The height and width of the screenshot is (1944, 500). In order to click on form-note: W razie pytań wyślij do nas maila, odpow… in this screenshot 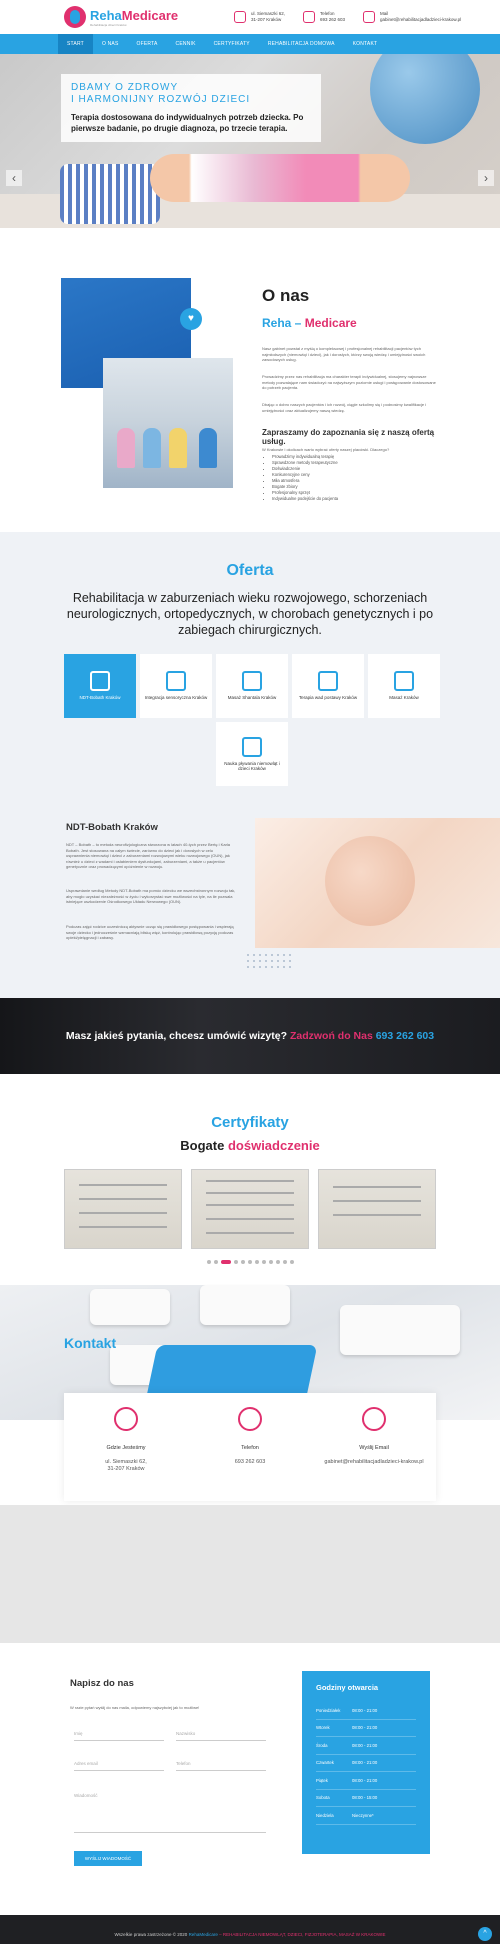, I will do `click(135, 1707)`.